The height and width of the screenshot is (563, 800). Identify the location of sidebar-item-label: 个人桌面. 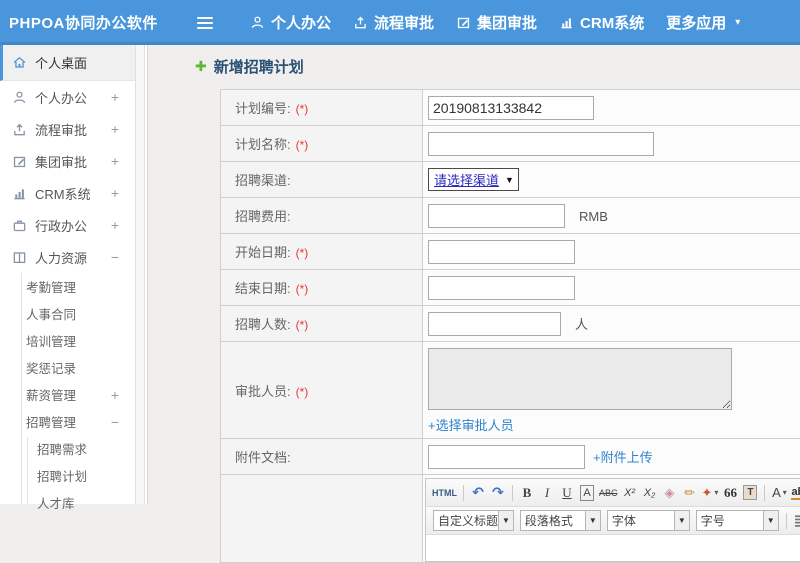
(61, 62).